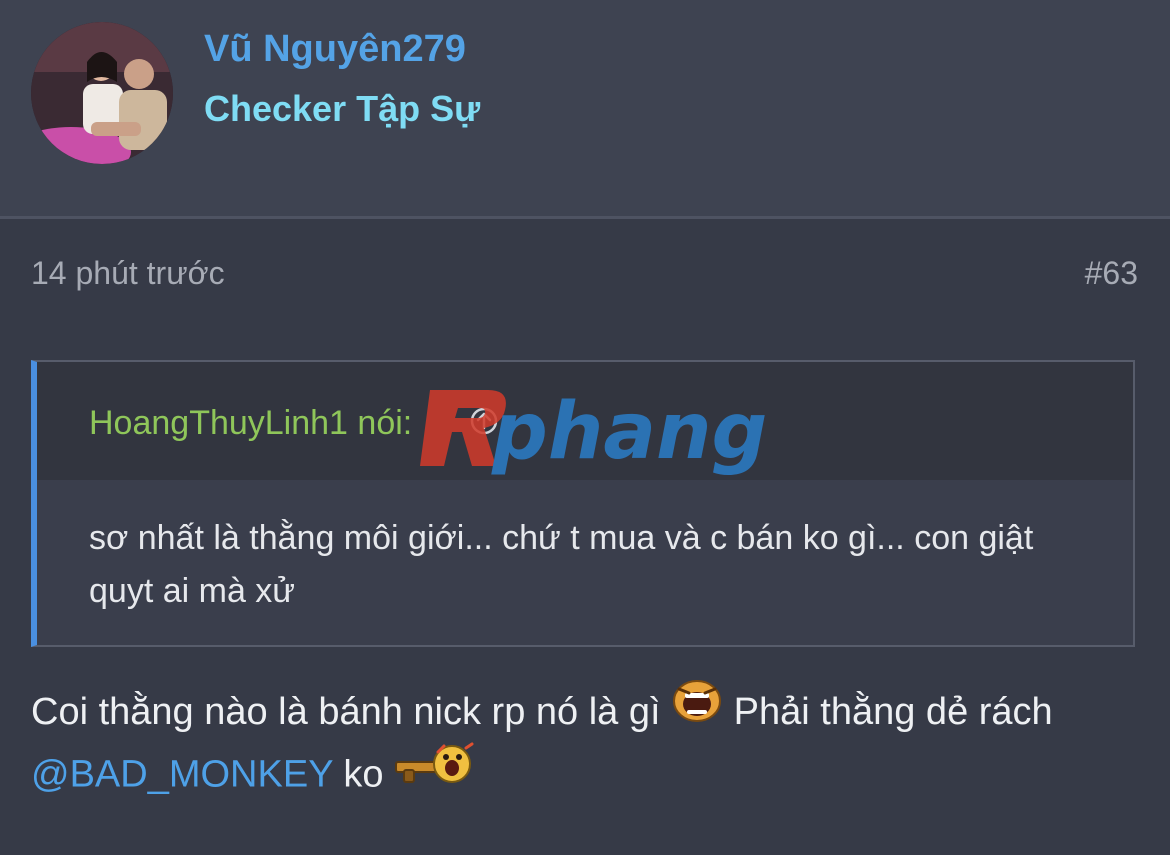  I want to click on gun-emoji-icon, so click(435, 772).